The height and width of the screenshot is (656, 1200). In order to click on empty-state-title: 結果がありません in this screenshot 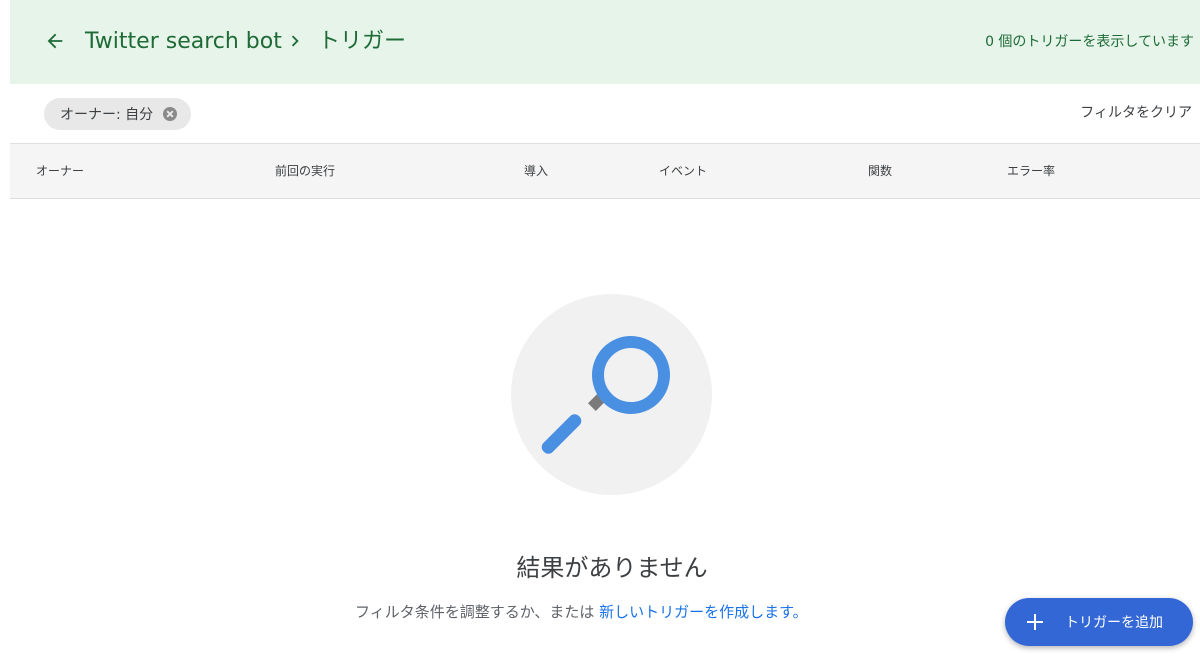, I will do `click(612, 568)`.